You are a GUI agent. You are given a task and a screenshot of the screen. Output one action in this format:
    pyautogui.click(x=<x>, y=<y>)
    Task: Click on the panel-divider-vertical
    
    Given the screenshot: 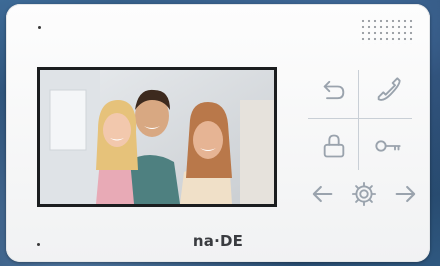 What is the action you would take?
    pyautogui.click(x=358, y=120)
    